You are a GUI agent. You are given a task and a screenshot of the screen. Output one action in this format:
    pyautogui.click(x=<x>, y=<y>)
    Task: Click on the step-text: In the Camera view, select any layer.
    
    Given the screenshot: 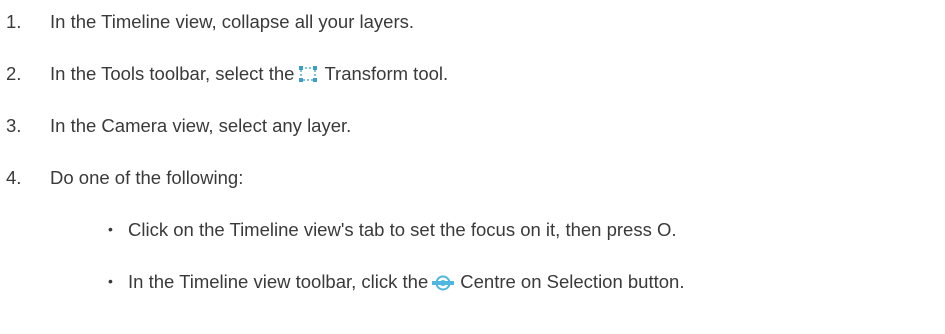 What is the action you would take?
    pyautogui.click(x=201, y=125)
    